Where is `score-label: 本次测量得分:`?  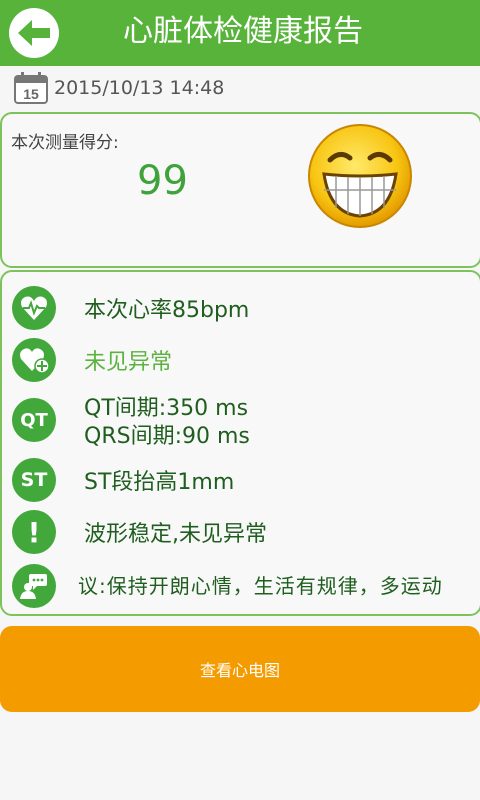 score-label: 本次测量得分: is located at coordinates (65, 143).